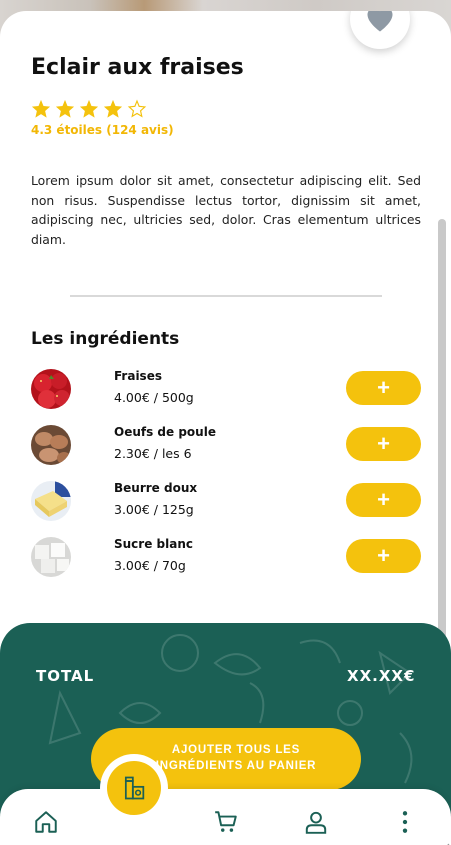  I want to click on ingredient-name: Beurre doux, so click(156, 488).